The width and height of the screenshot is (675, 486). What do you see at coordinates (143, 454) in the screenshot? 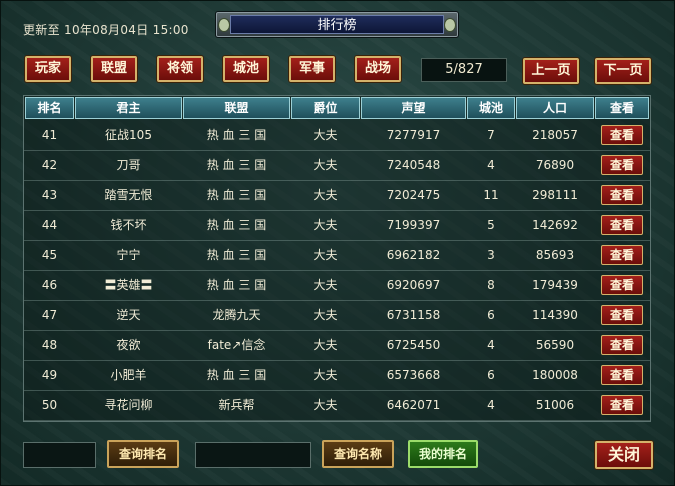
I see `query-rank-button: 查询排名` at bounding box center [143, 454].